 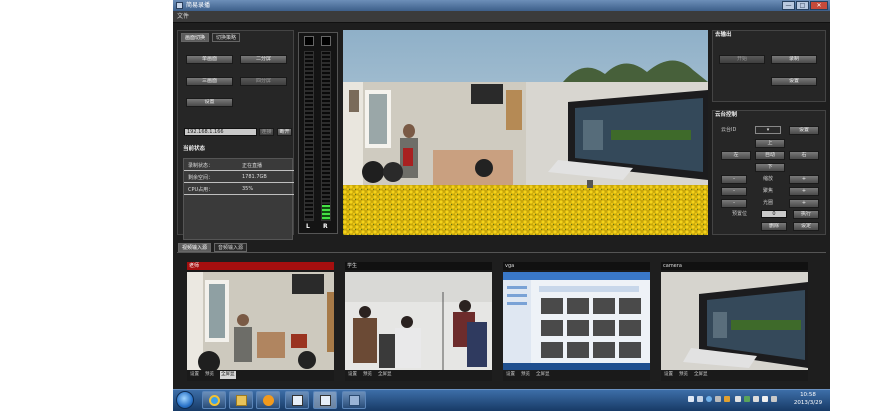 What do you see at coordinates (226, 37) in the screenshot?
I see `tab-strategy: 切换策略` at bounding box center [226, 37].